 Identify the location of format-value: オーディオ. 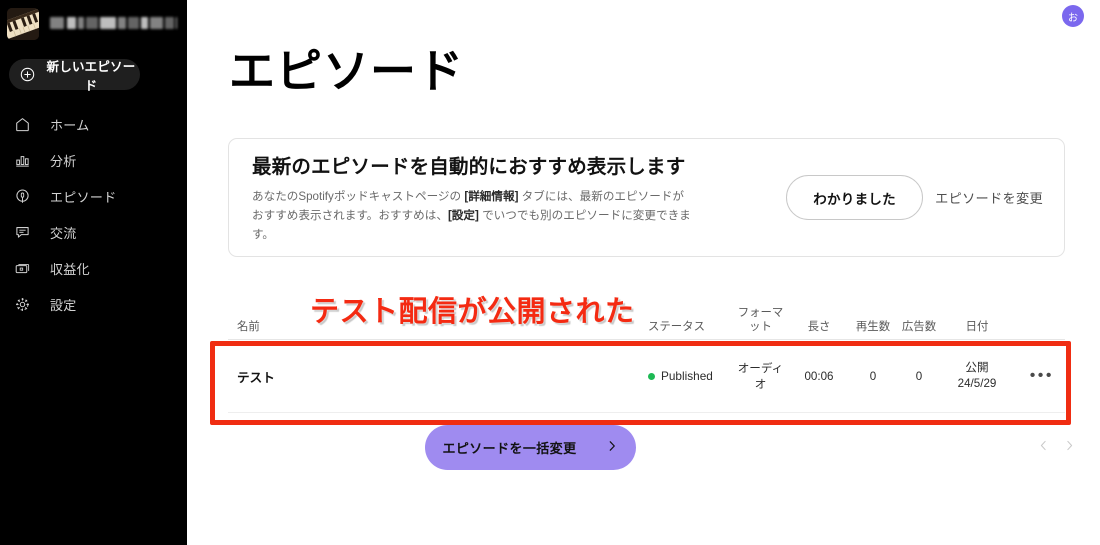
(760, 376).